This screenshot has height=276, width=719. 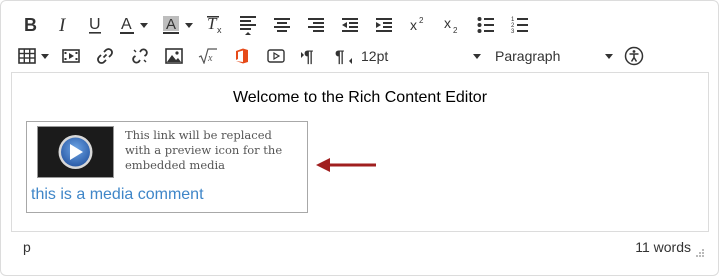 I want to click on svg-text: B, so click(x=30, y=25).